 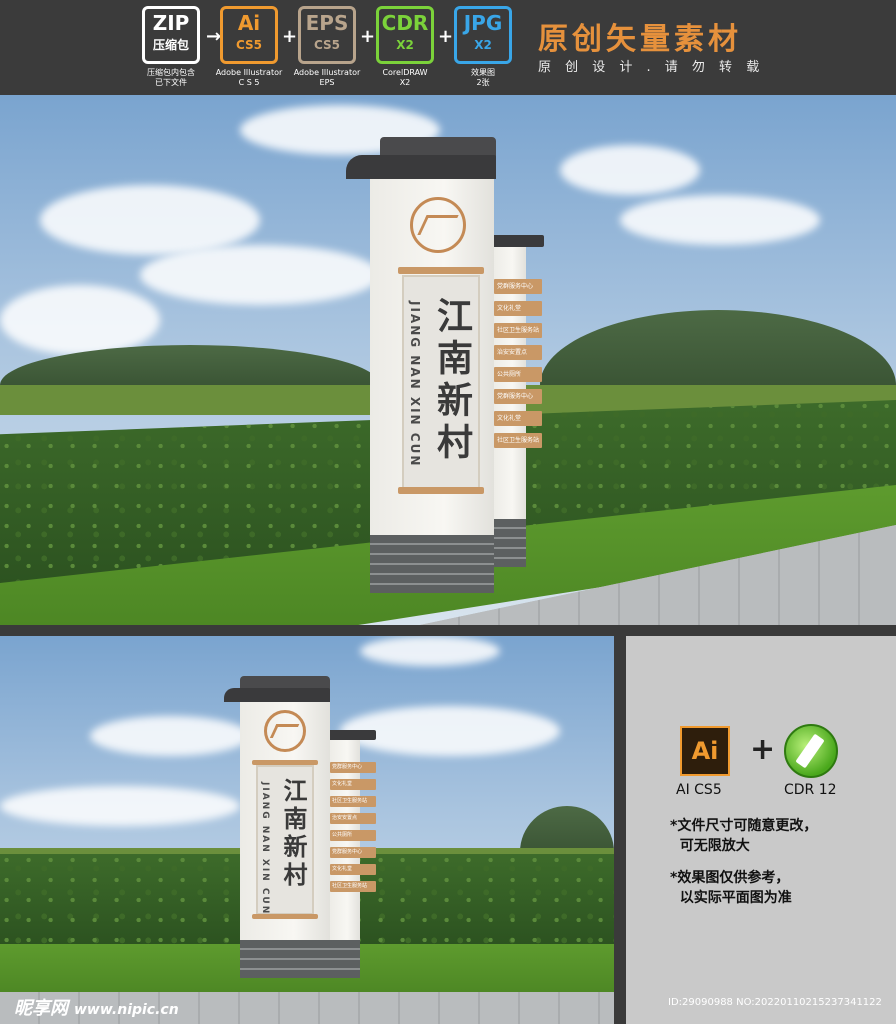 What do you see at coordinates (249, 45) in the screenshot?
I see `ai-badge-sub: CS5` at bounding box center [249, 45].